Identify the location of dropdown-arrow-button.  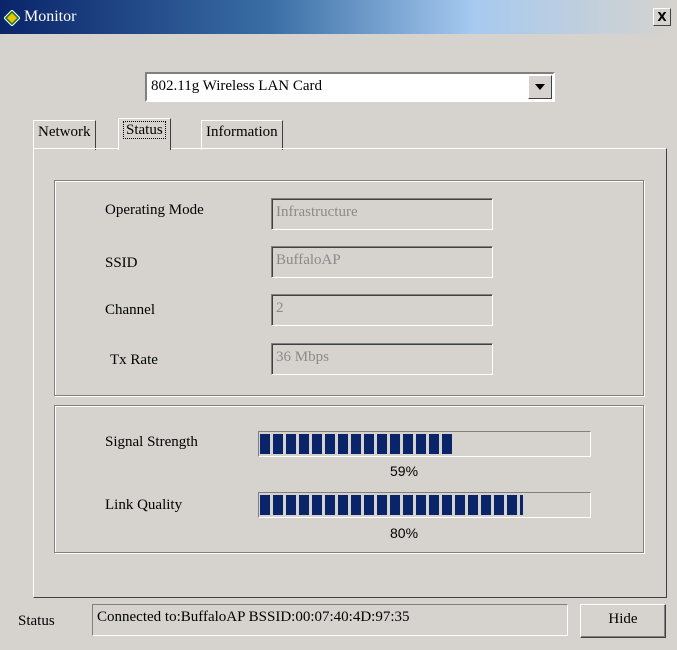
(540, 87).